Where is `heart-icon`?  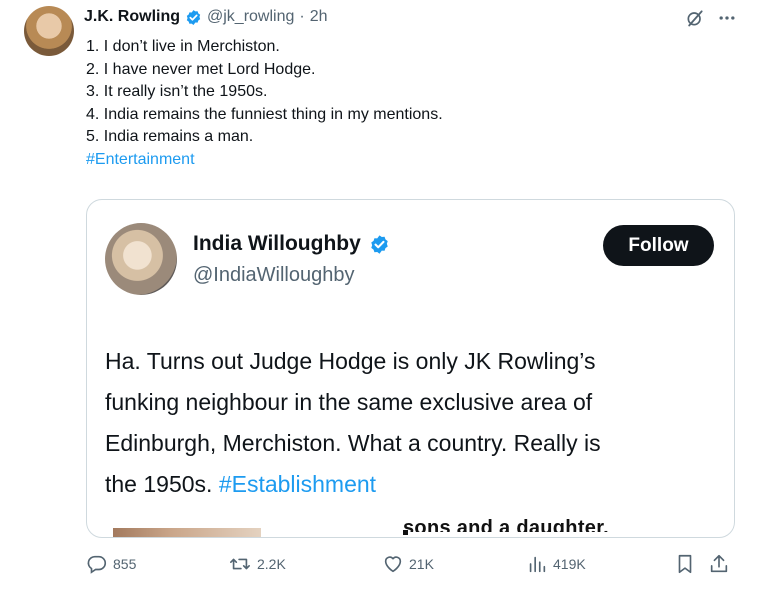 heart-icon is located at coordinates (393, 564).